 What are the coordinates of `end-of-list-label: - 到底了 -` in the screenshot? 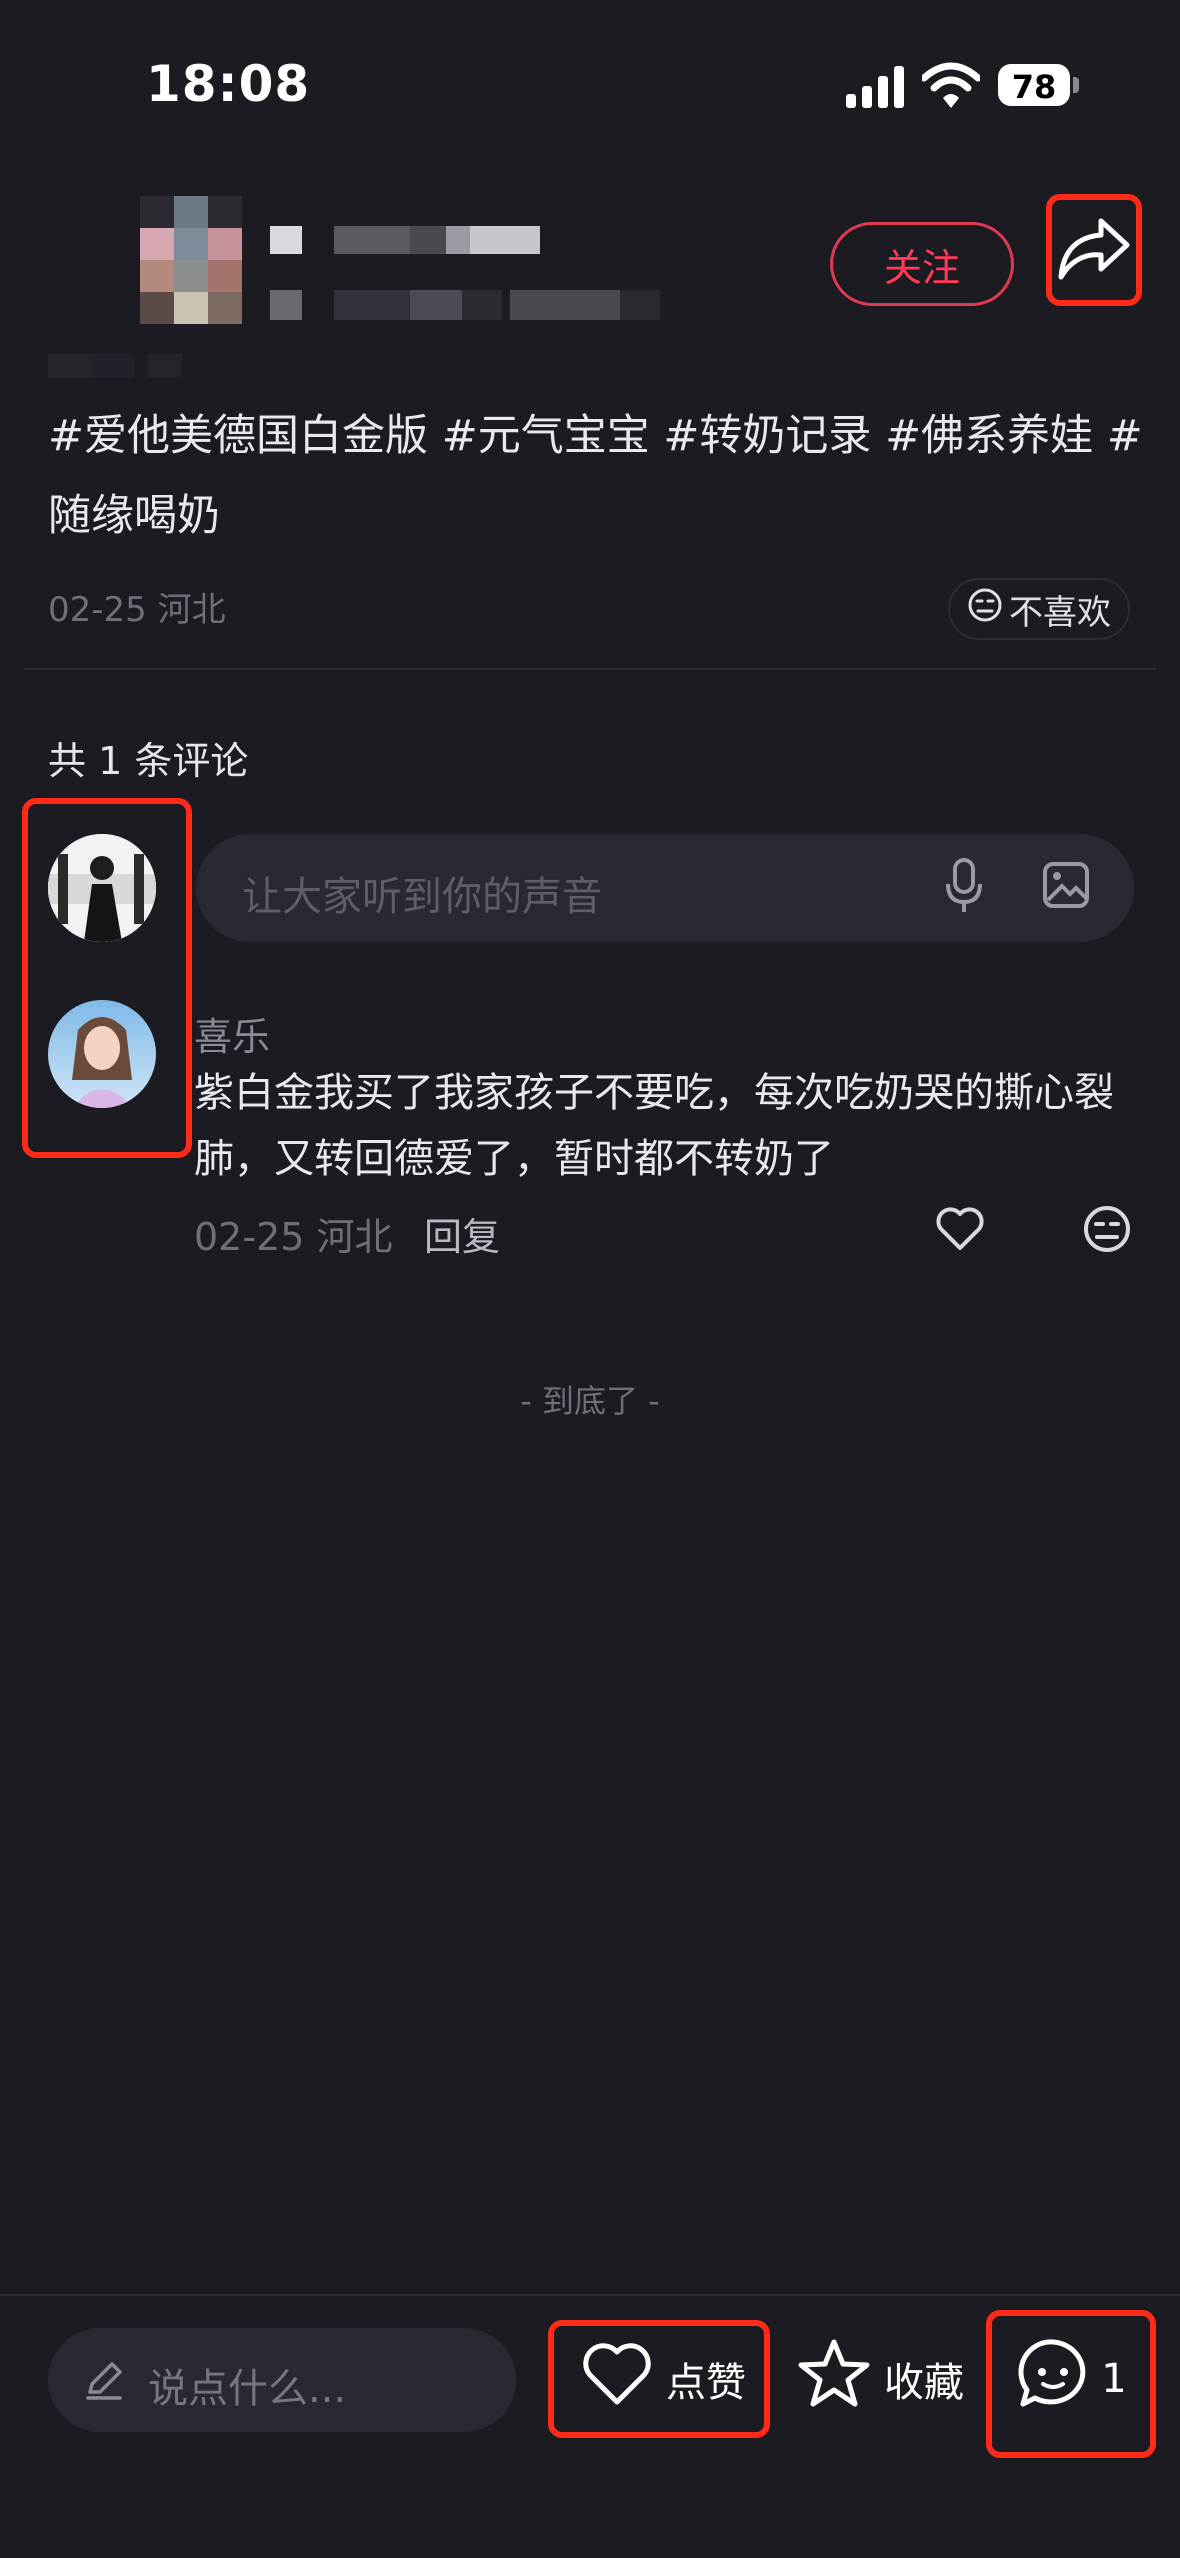 It's located at (590, 1401).